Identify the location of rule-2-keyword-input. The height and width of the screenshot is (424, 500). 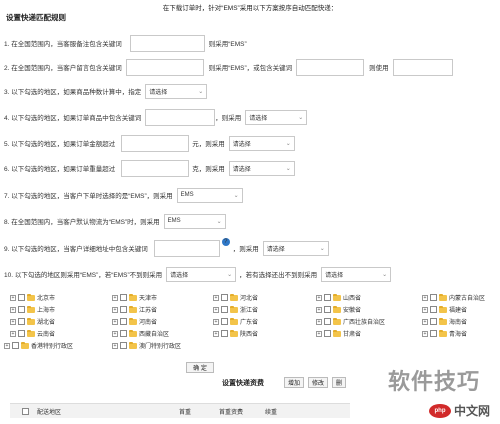
(164, 67).